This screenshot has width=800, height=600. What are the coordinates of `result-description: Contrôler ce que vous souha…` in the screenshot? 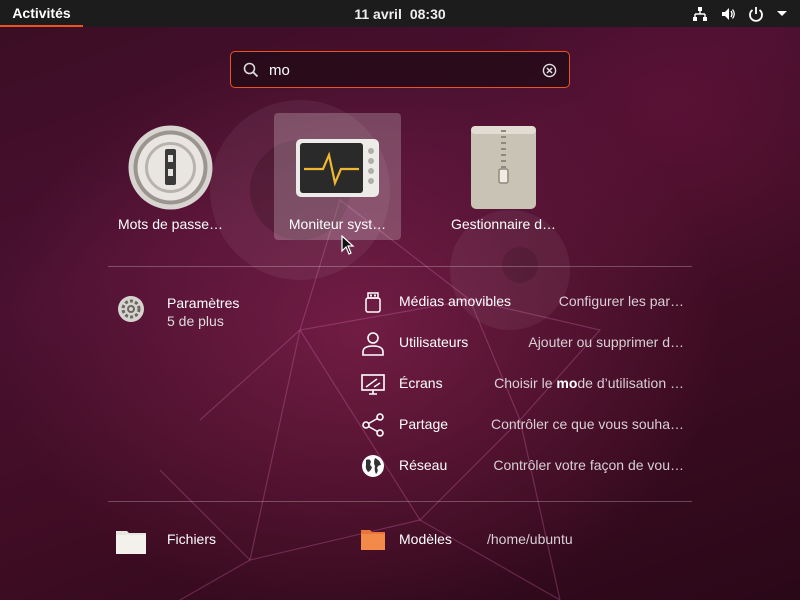 It's located at (587, 424).